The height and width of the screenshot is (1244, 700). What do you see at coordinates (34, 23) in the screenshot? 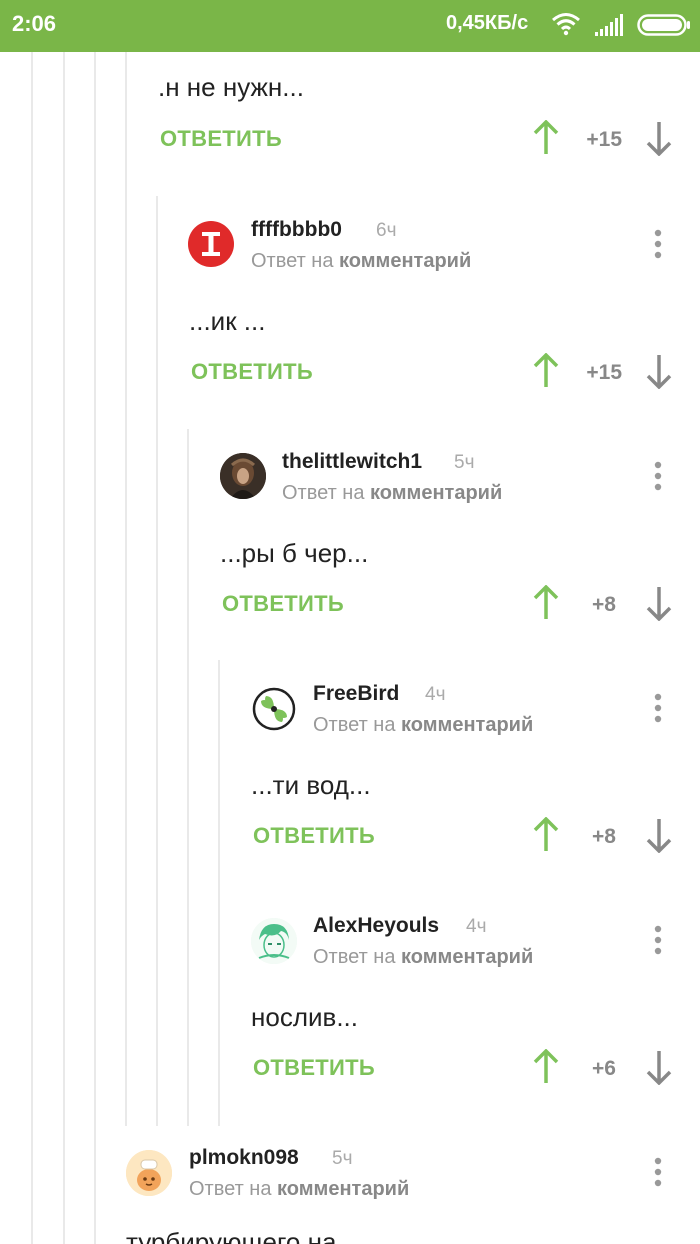
I see `status-time: 2:06` at bounding box center [34, 23].